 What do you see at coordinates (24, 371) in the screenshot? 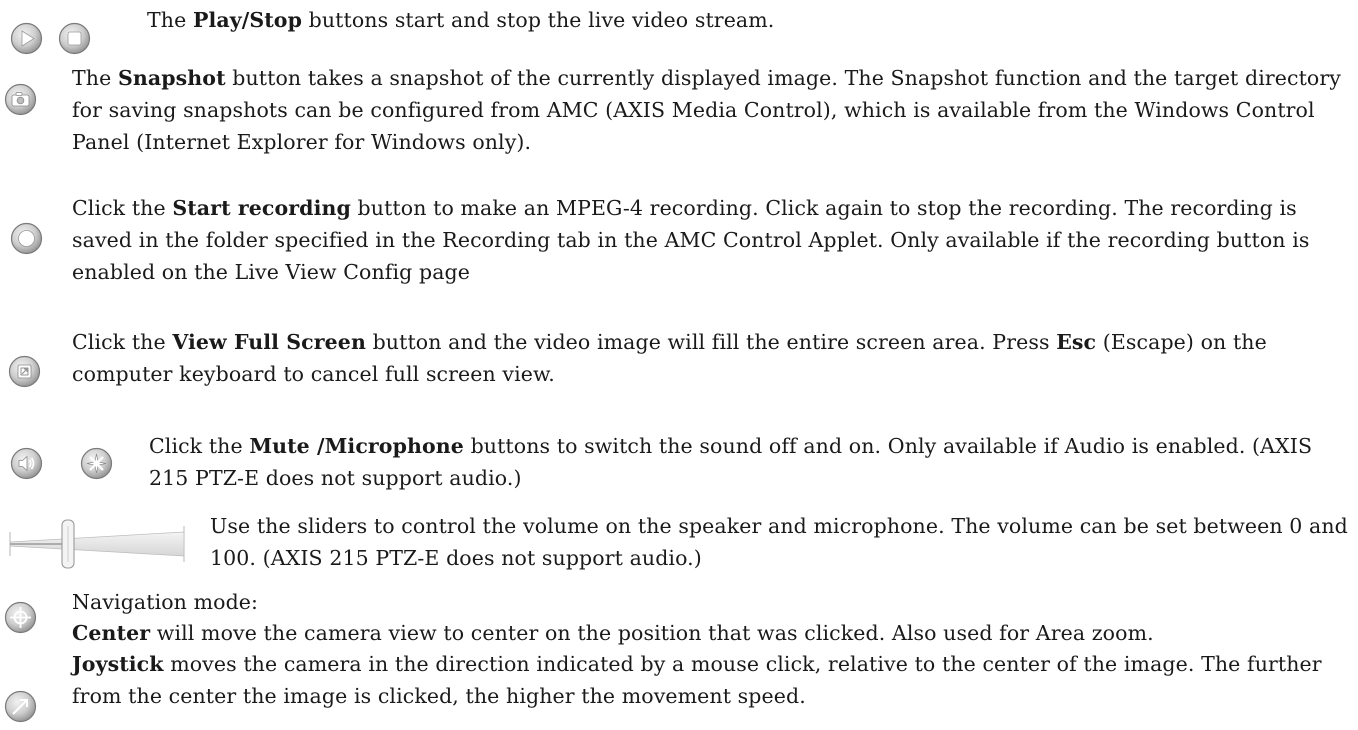
I see `fullscreen-icon` at bounding box center [24, 371].